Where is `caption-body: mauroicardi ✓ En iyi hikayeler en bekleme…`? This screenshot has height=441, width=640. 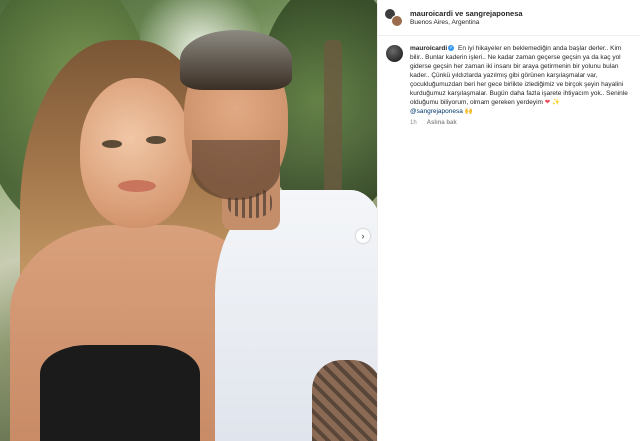
caption-body: mauroicardi ✓ En iyi hikayeler en bekleme… is located at coordinates (519, 80).